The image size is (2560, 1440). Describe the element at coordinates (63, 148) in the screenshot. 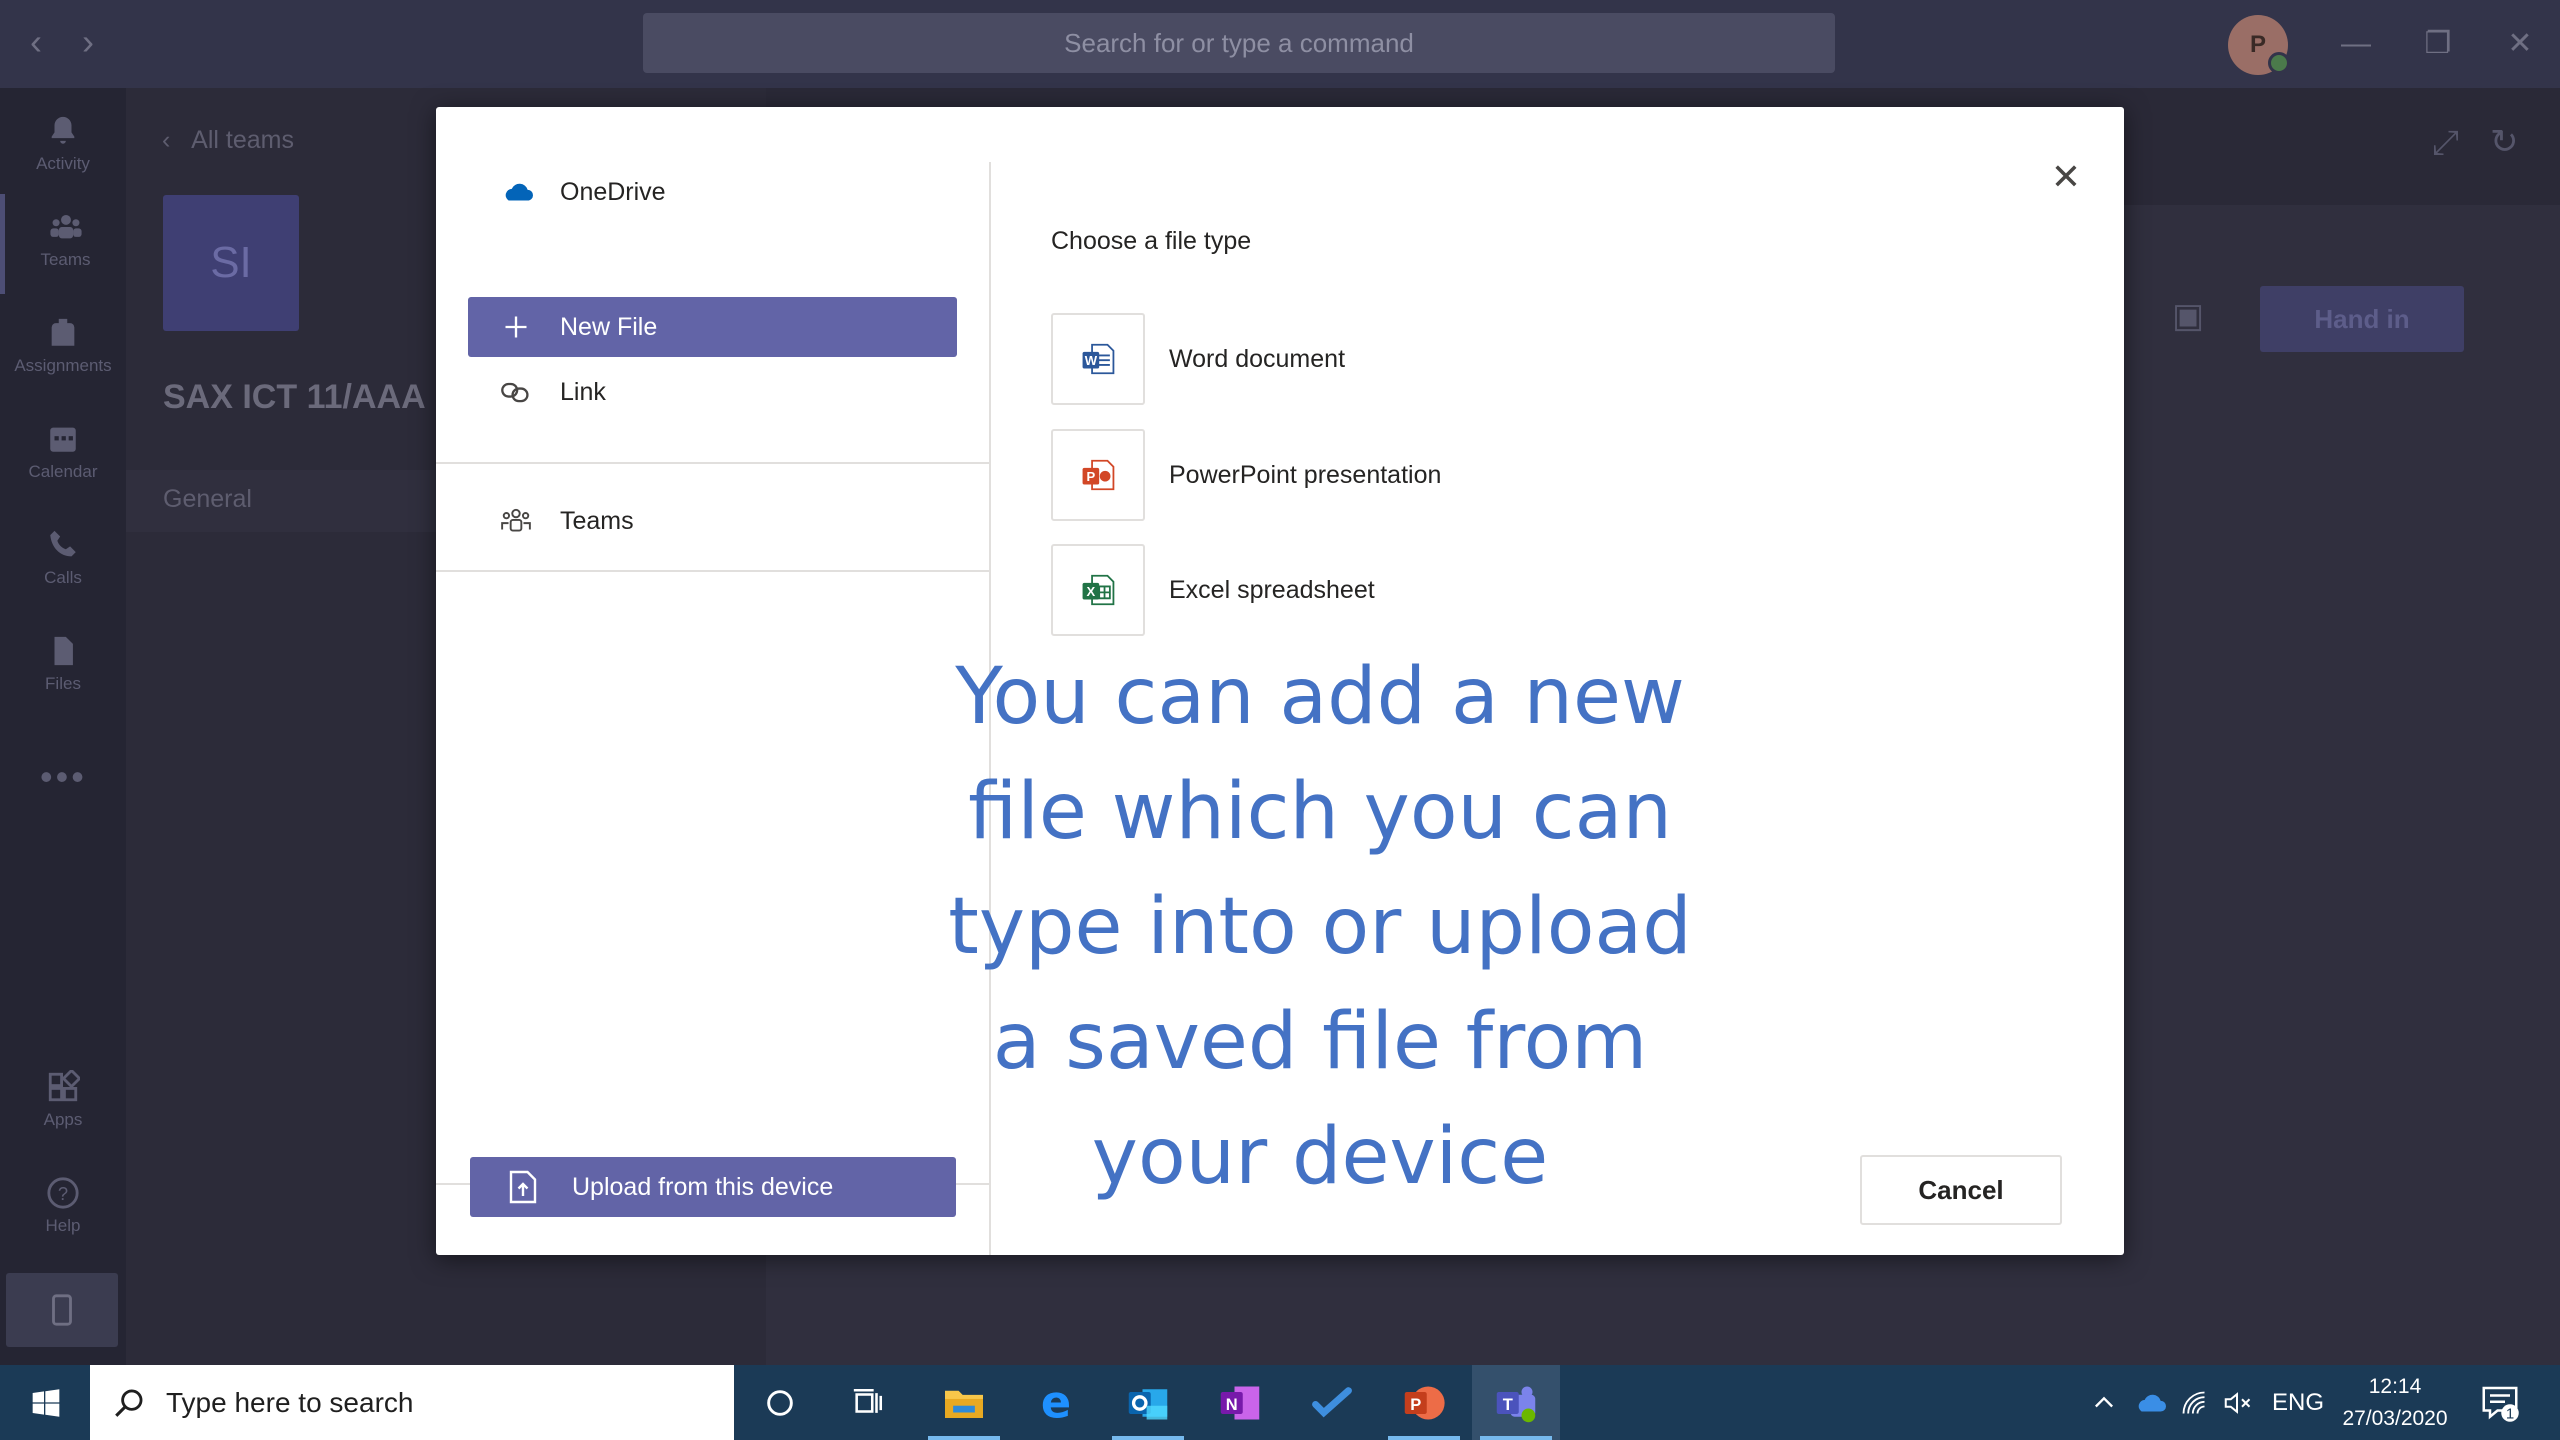

I see `rail-item-activity: Activity` at that location.